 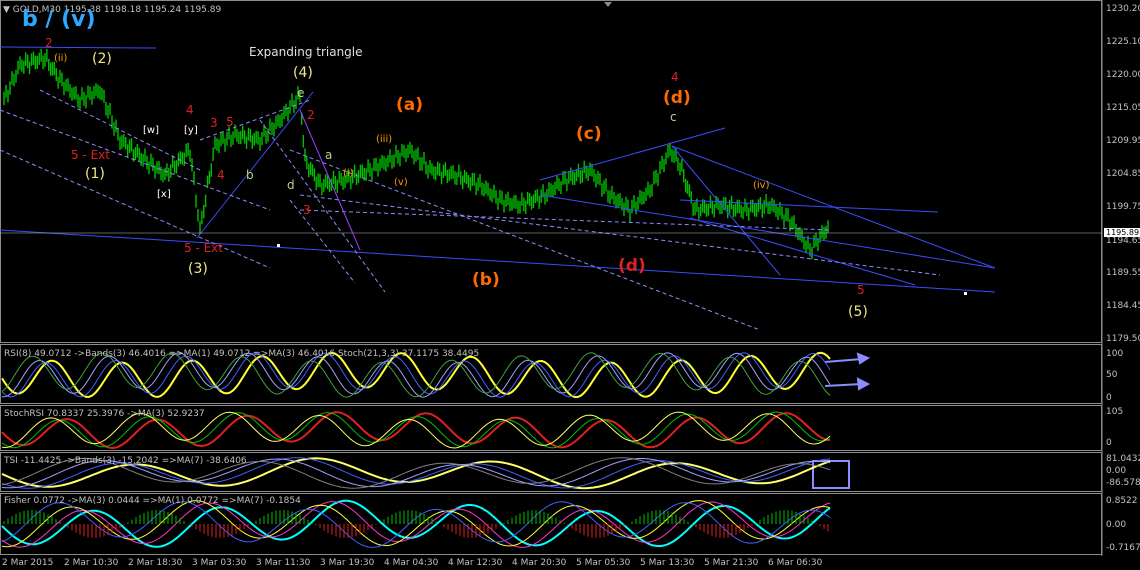 I want to click on wave-d-label: (d), so click(x=677, y=98).